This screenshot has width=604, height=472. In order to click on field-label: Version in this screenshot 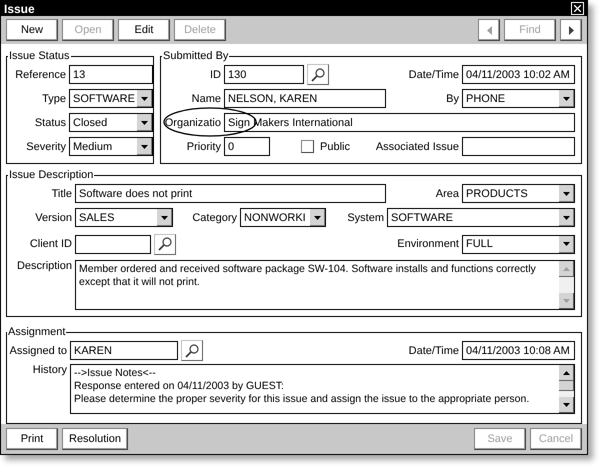, I will do `click(53, 218)`.